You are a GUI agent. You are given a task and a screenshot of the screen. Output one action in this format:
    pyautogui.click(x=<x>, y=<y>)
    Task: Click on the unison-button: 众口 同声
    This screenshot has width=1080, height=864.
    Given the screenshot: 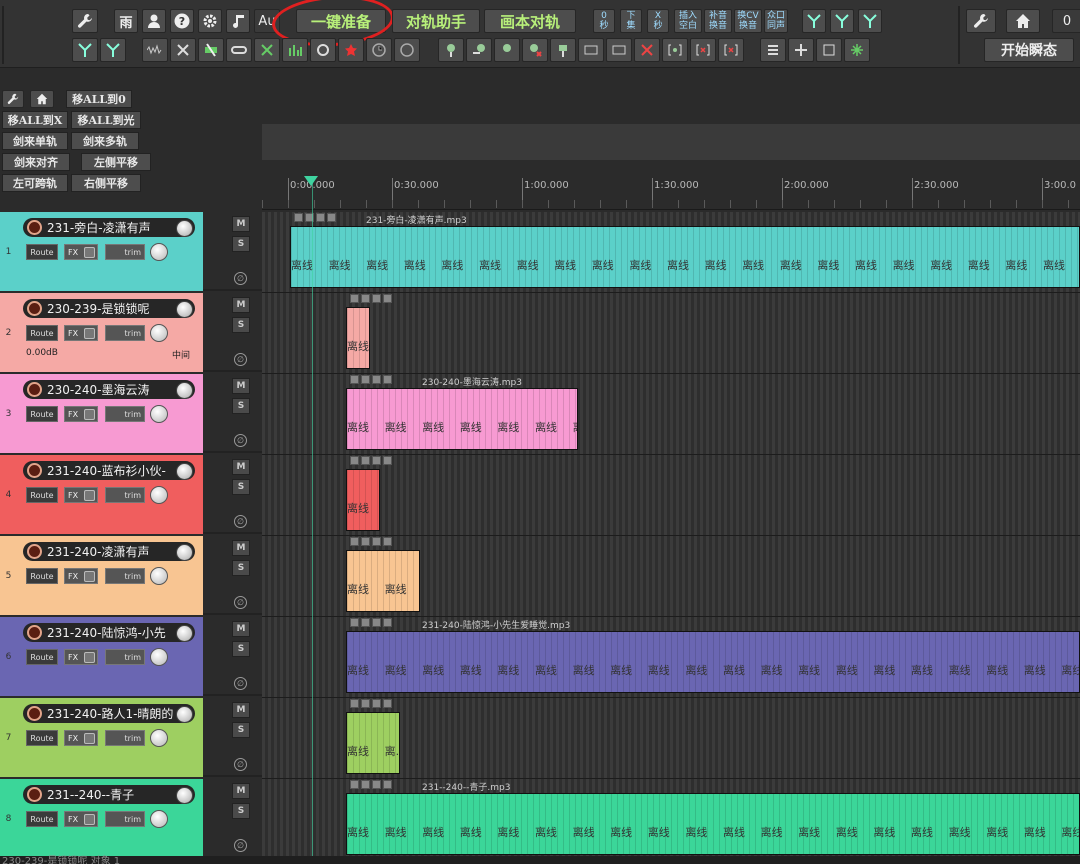 What is the action you would take?
    pyautogui.click(x=776, y=21)
    